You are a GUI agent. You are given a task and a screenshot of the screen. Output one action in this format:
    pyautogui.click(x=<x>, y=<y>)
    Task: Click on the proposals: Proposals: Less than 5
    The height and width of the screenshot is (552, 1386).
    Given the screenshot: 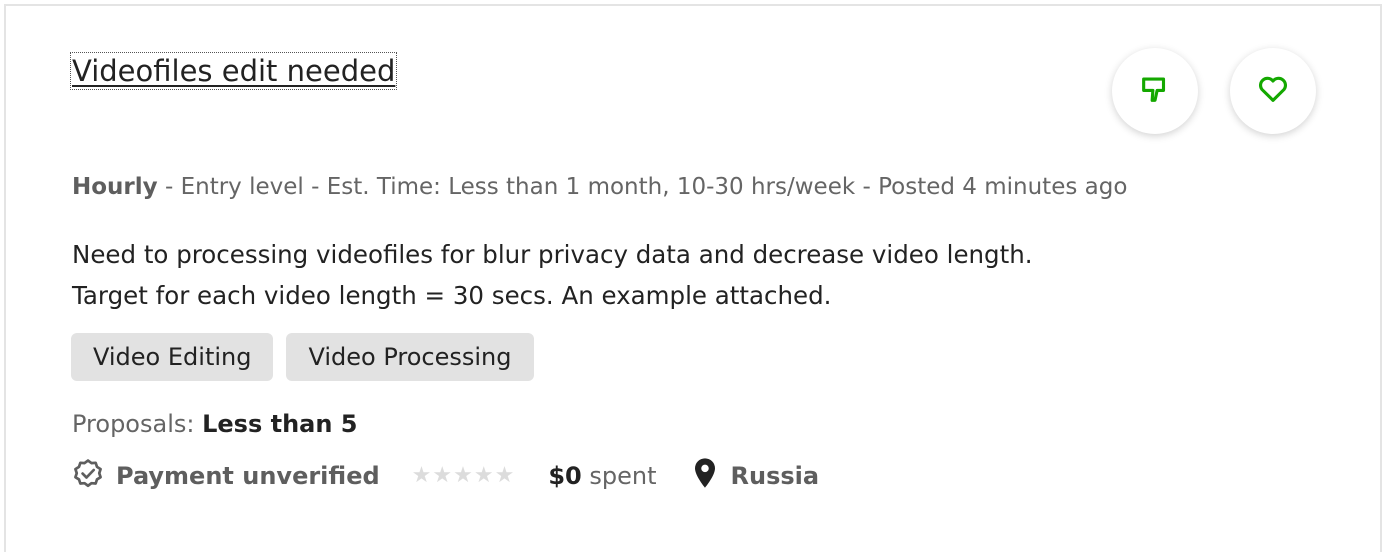 What is the action you would take?
    pyautogui.click(x=215, y=424)
    